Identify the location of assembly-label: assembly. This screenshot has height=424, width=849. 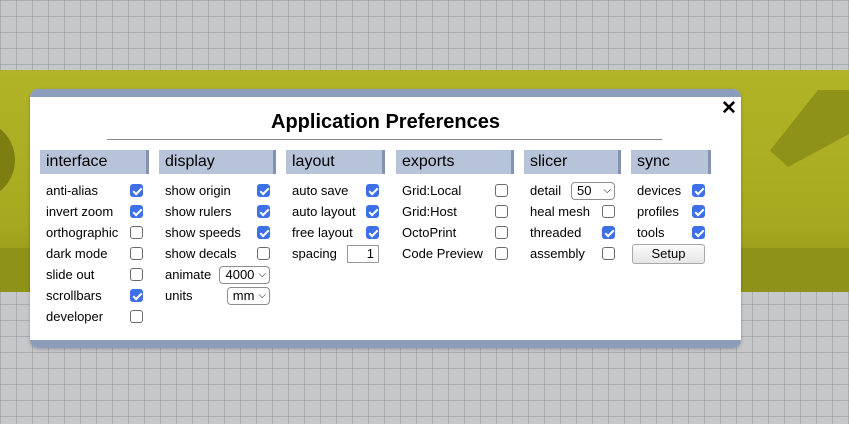
(557, 253).